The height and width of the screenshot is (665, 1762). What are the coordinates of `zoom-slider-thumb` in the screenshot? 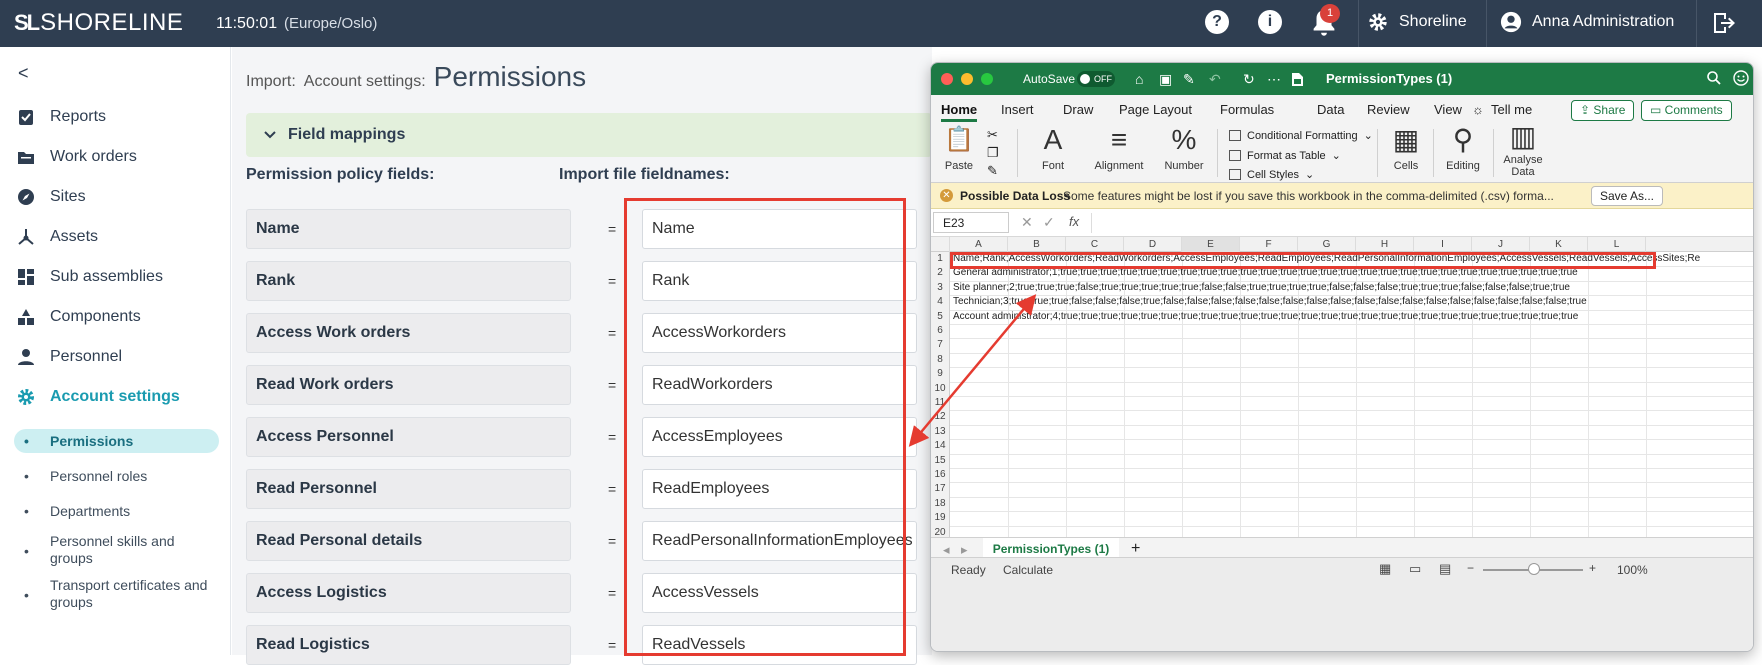 It's located at (1534, 569).